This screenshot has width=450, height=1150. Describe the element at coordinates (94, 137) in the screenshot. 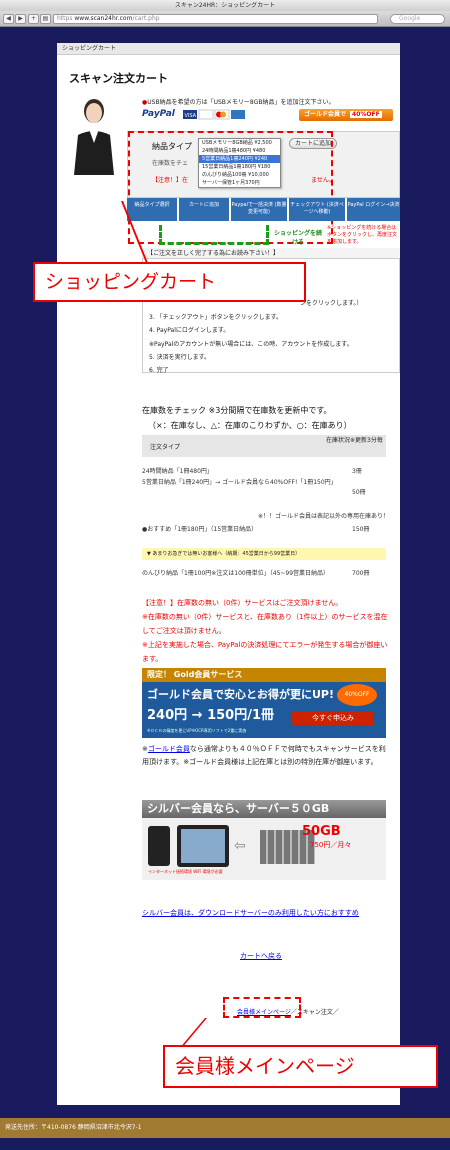

I see `avatar` at that location.